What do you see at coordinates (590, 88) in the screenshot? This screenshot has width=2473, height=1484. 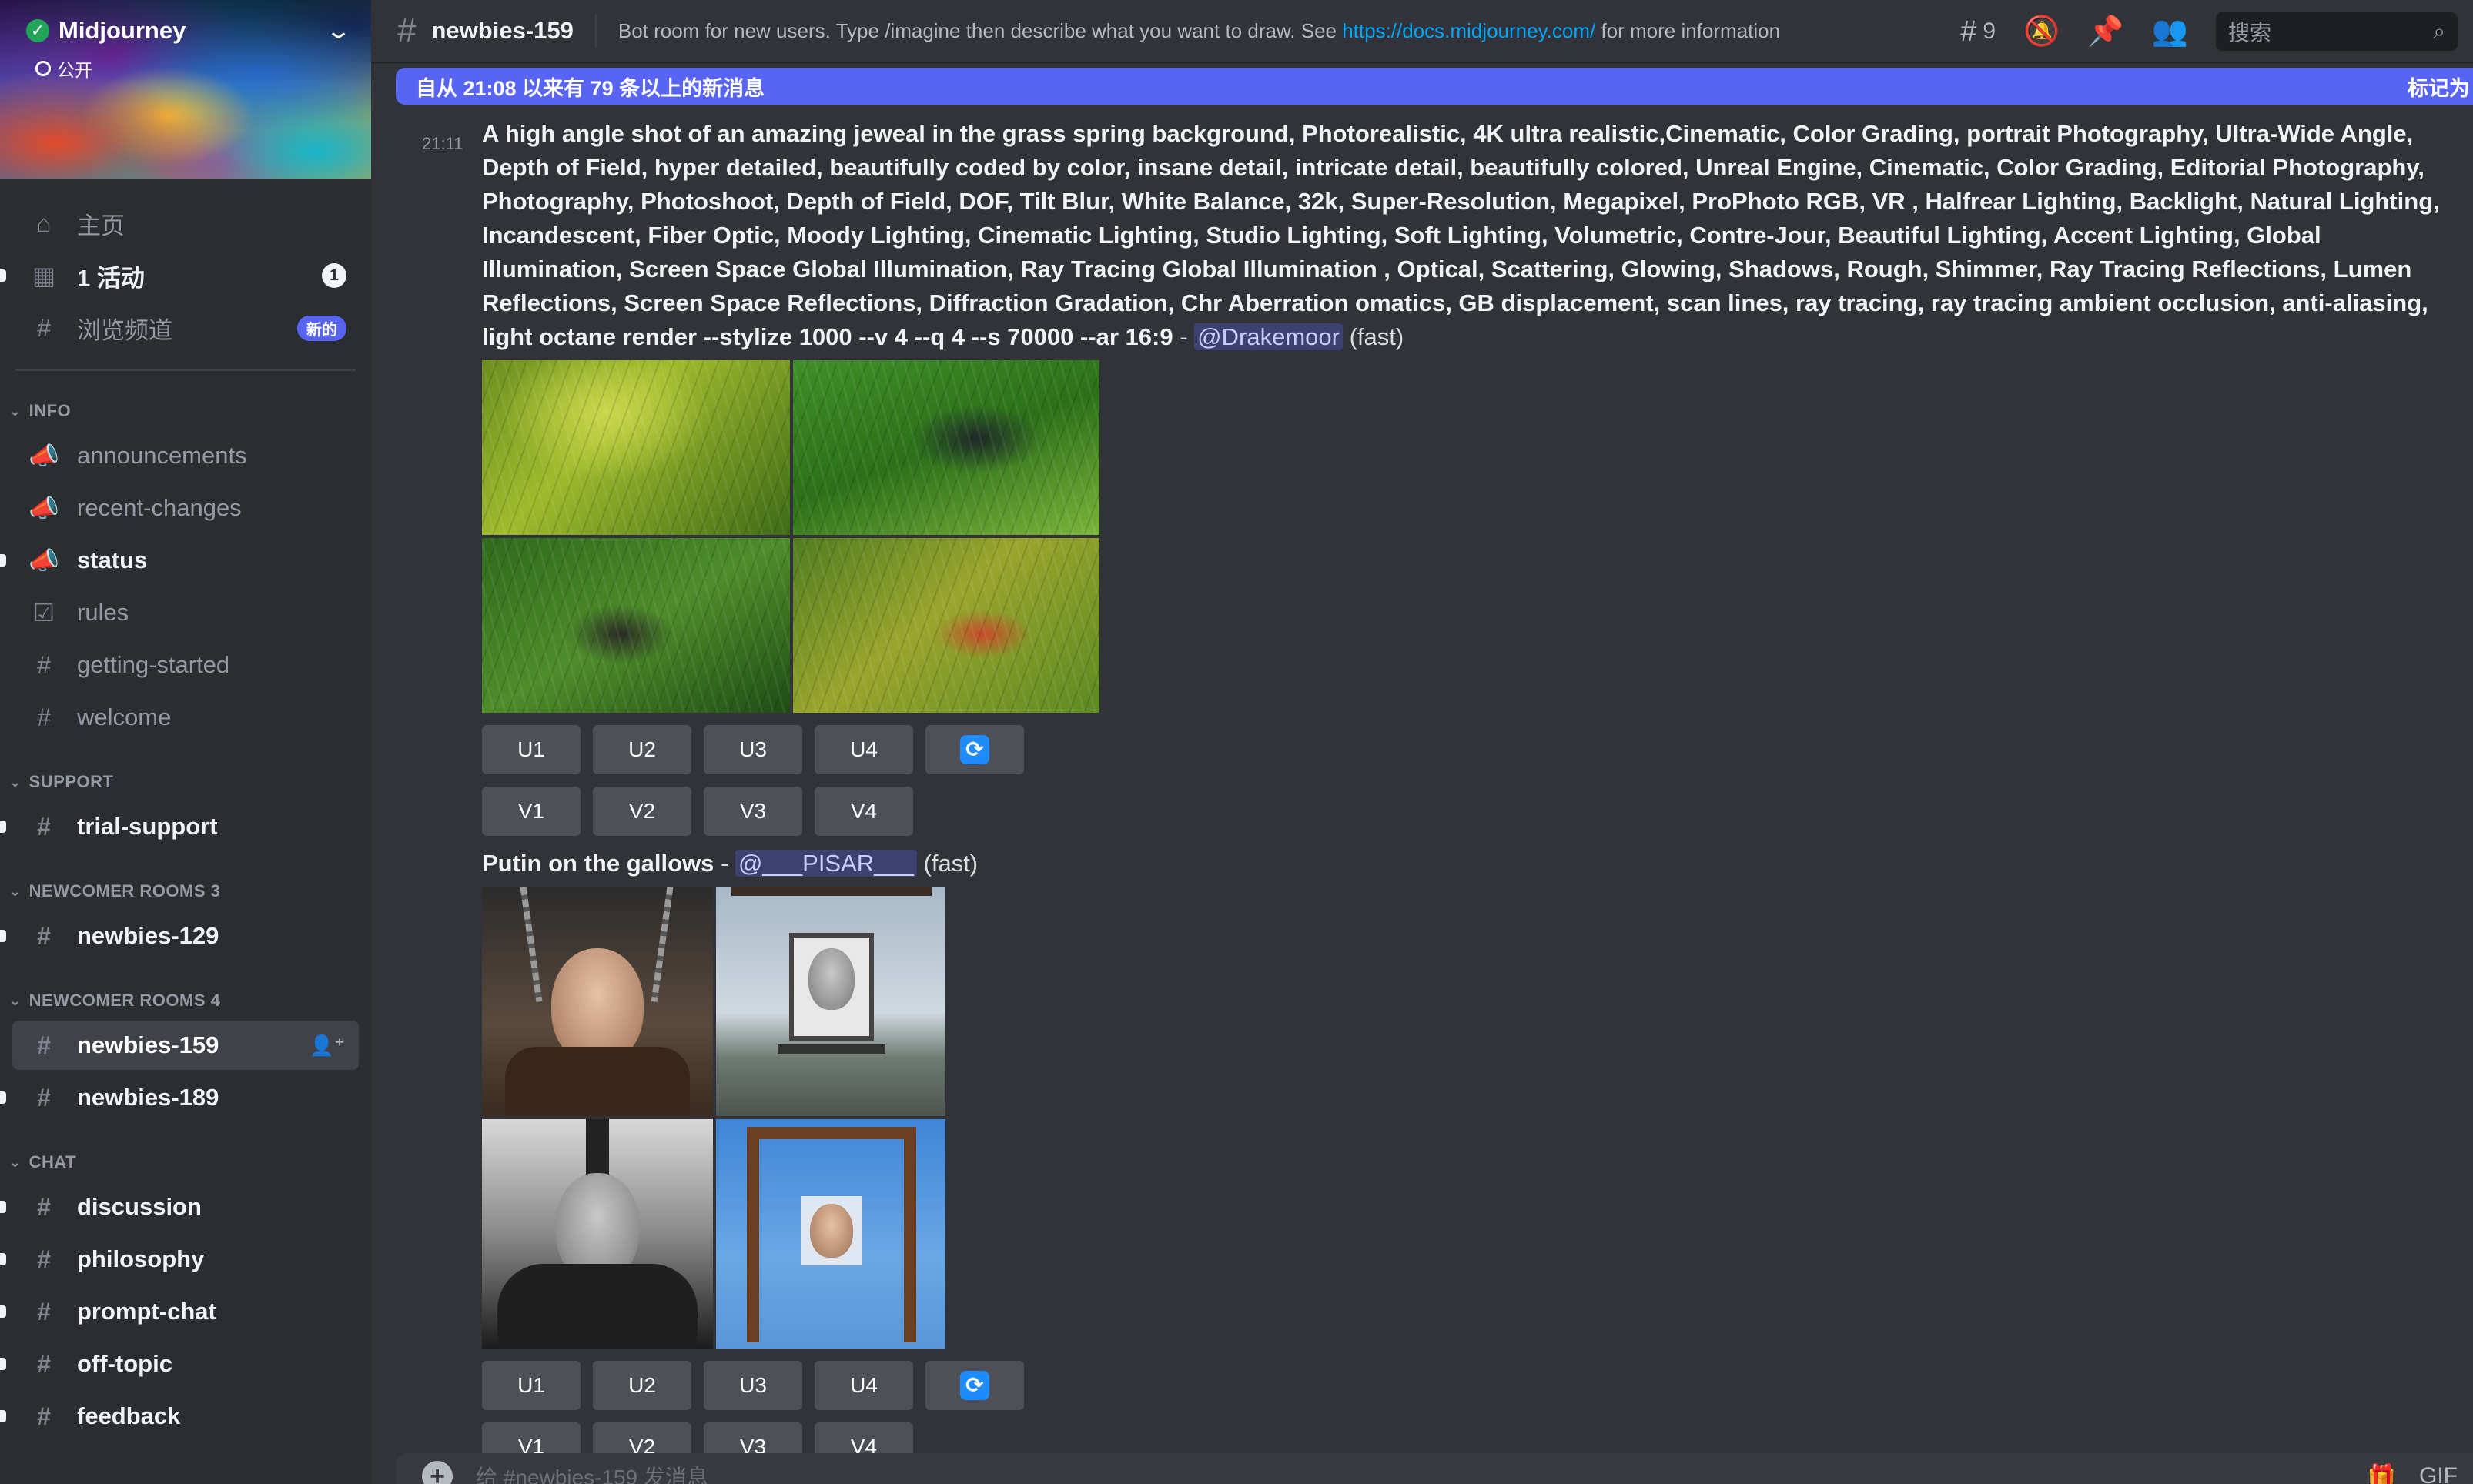 I see `new-messages-text: 自从 21:08 以来有 79 条以上的新消息` at bounding box center [590, 88].